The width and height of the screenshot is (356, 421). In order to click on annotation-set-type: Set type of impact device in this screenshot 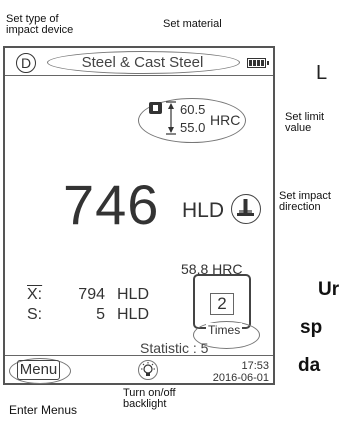, I will do `click(39, 25)`.